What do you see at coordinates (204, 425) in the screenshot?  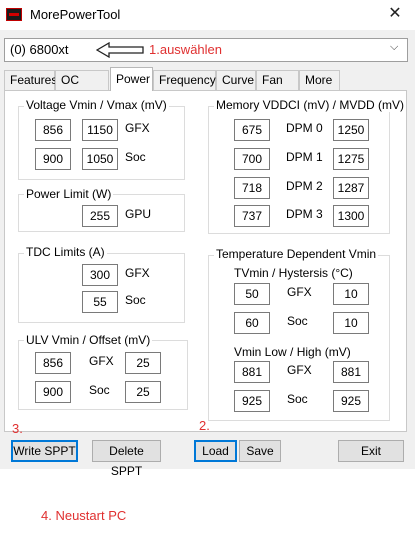 I see `annotation-step-2: 2.` at bounding box center [204, 425].